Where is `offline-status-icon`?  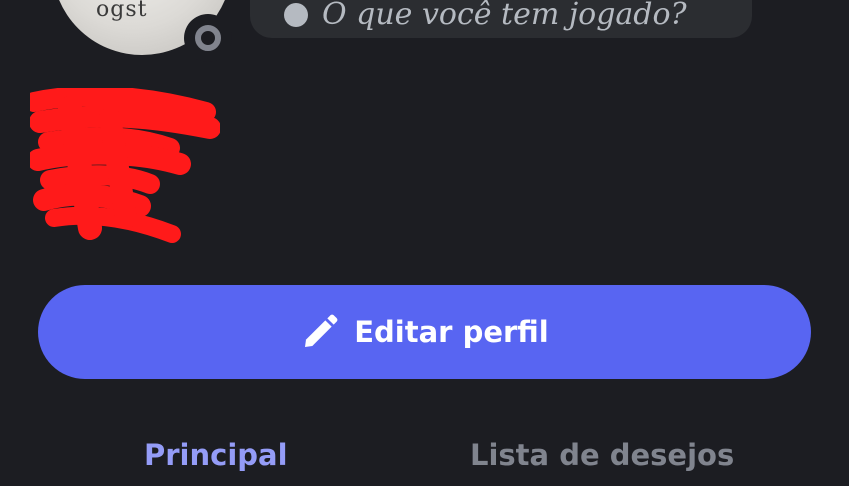
offline-status-icon is located at coordinates (208, 38).